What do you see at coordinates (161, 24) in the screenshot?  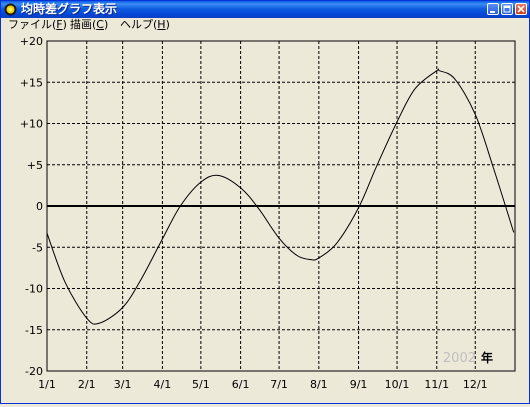 I see `menu-help-accel: H` at bounding box center [161, 24].